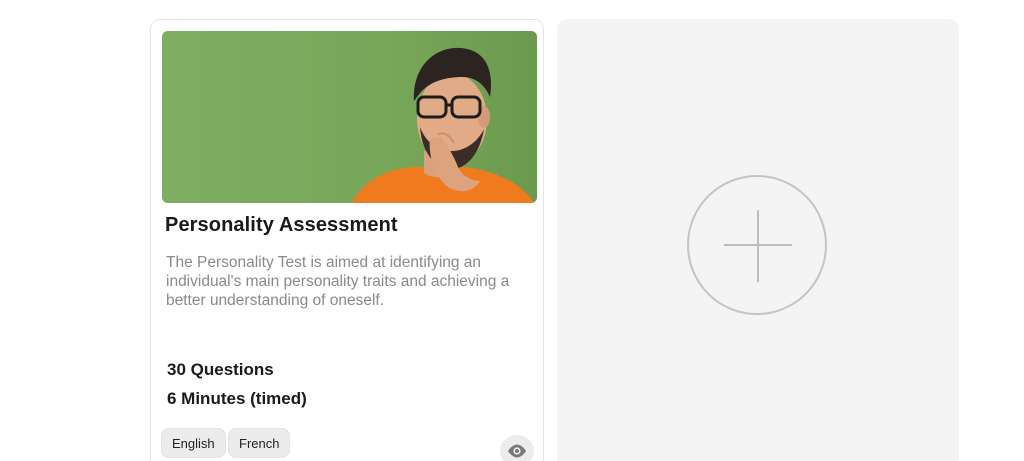 The image size is (1024, 461). I want to click on card-title: Personality Assessment, so click(281, 225).